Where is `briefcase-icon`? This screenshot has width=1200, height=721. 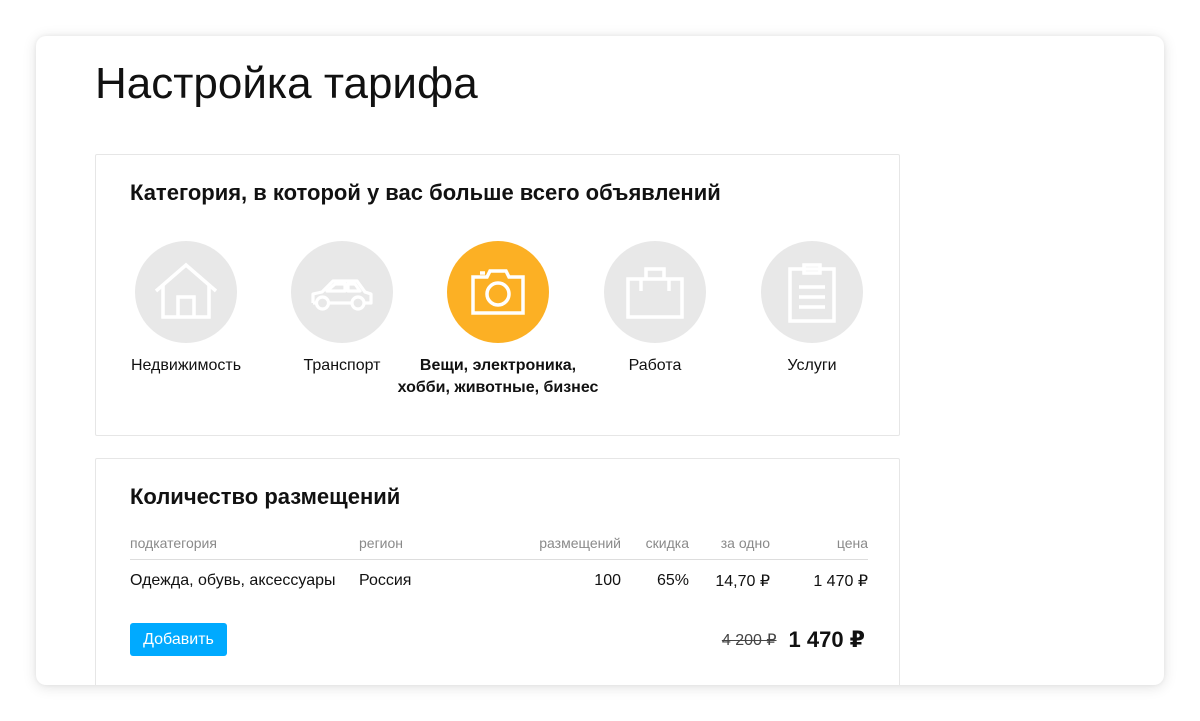
briefcase-icon is located at coordinates (655, 293).